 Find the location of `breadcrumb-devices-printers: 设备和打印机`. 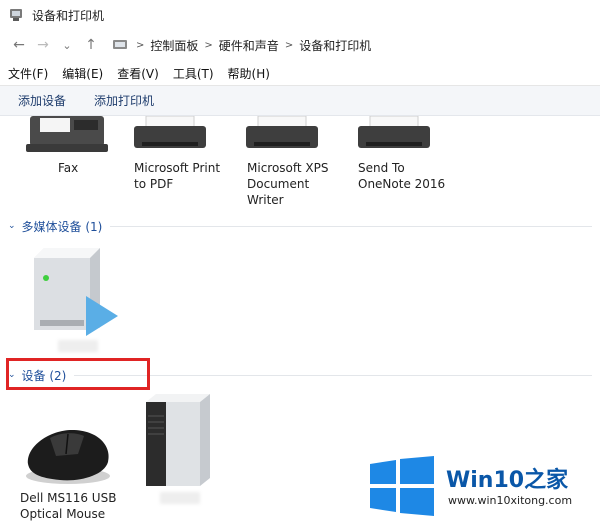

breadcrumb-devices-printers: 设备和打印机 is located at coordinates (335, 45).